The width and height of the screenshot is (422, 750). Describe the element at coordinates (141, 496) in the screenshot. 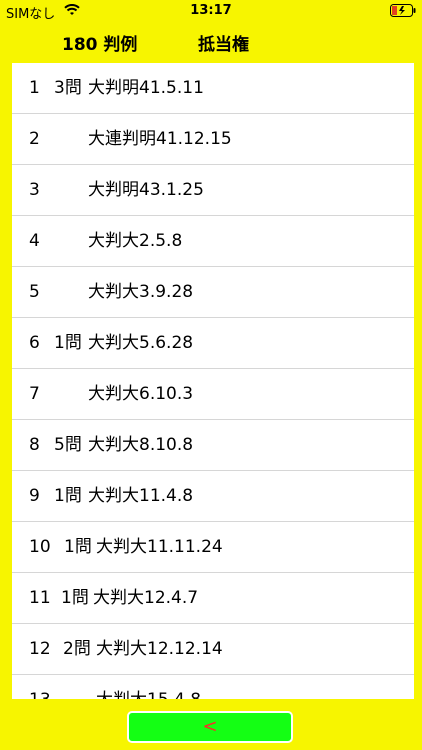

I see `case-citation: 大判大11.4.8` at that location.